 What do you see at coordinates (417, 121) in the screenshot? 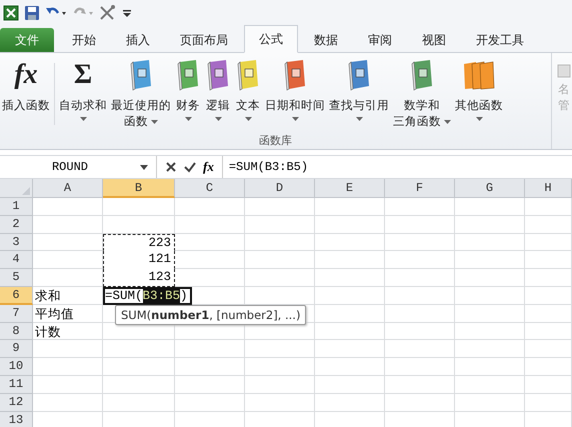
I see `button-label: 三角函数` at bounding box center [417, 121].